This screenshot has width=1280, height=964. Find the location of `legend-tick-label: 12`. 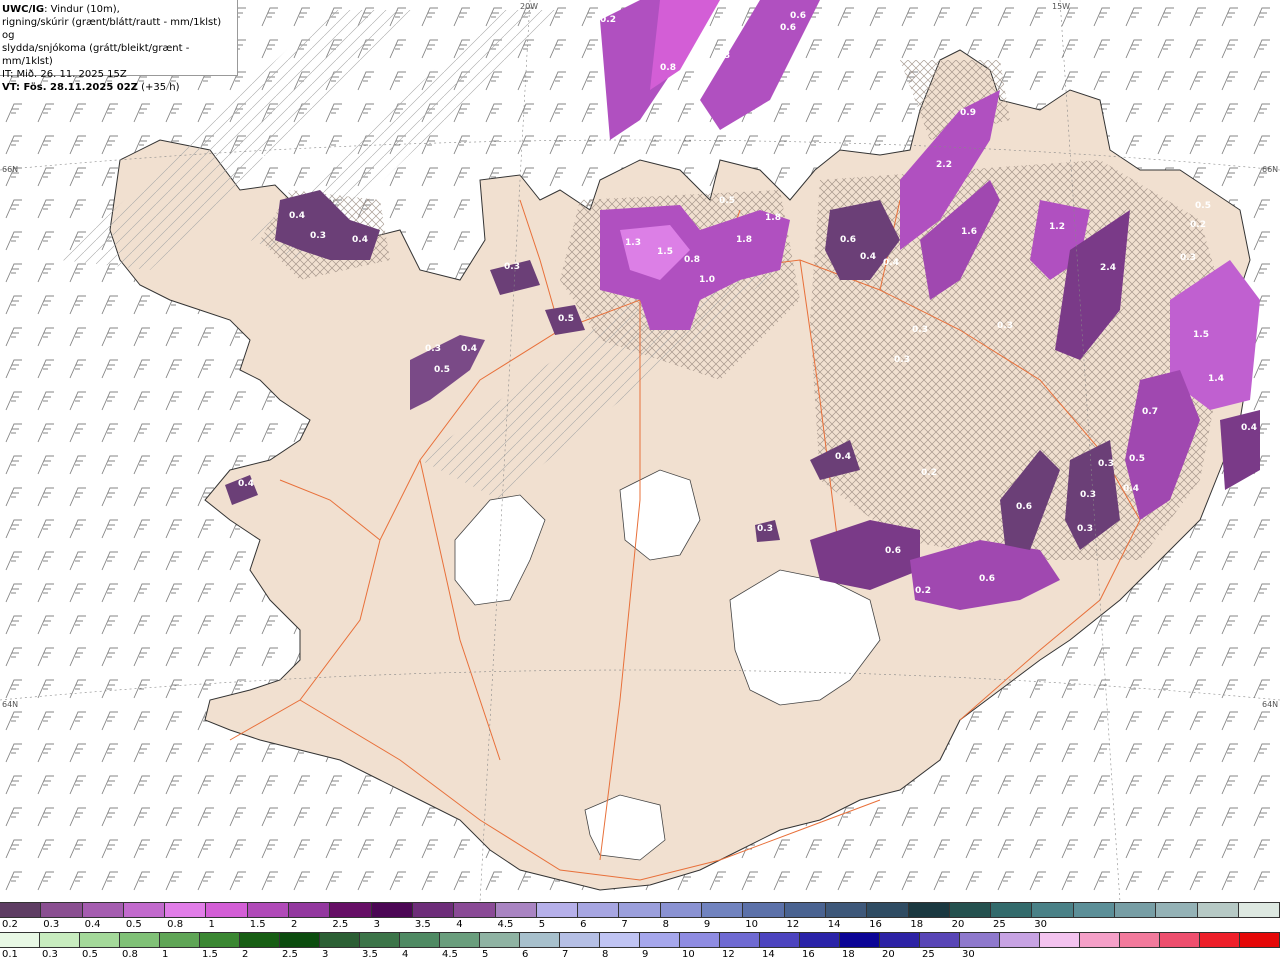

legend-tick-label: 12 is located at coordinates (728, 954).